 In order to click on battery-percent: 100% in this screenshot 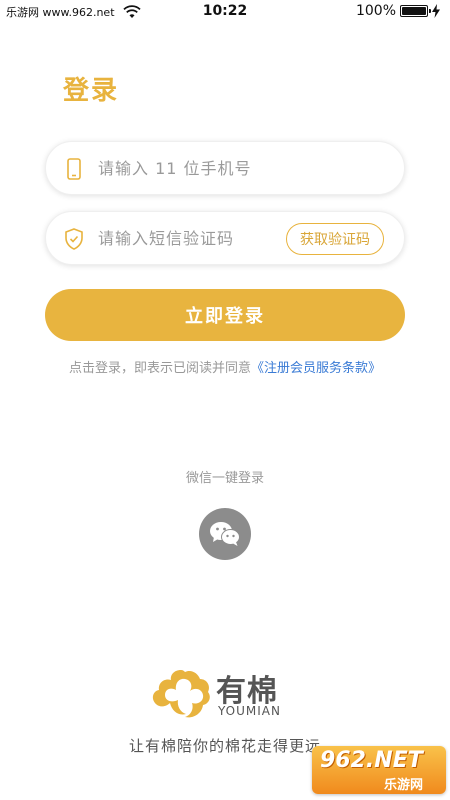, I will do `click(375, 11)`.